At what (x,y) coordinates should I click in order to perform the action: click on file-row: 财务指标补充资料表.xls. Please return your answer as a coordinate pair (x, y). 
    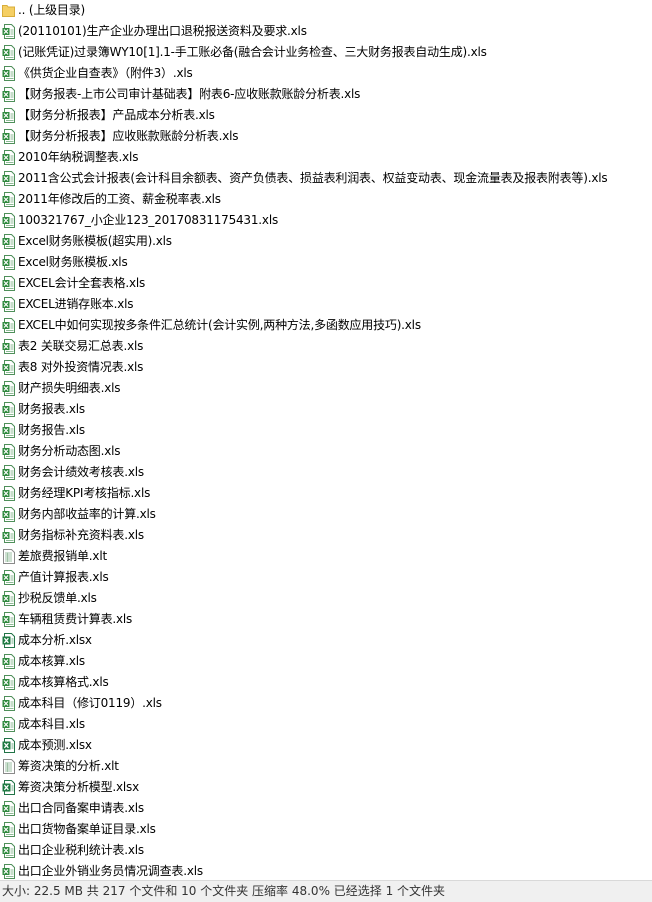
    Looking at the image, I should click on (326, 535).